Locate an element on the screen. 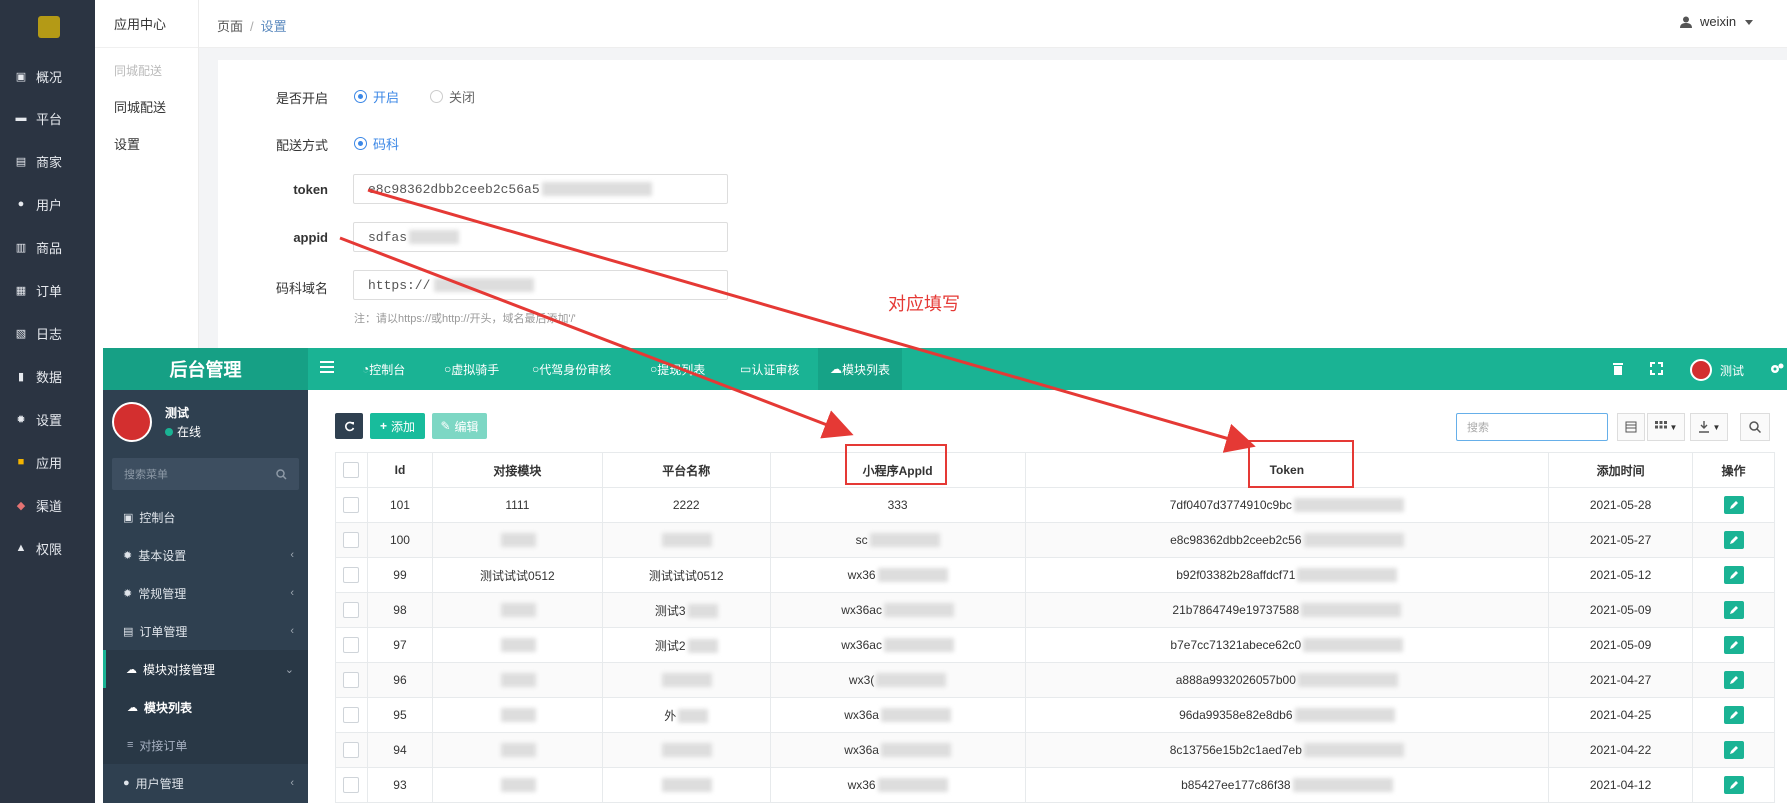 The height and width of the screenshot is (803, 1787). rail-item-7: ▮ 数据 is located at coordinates (47, 376).